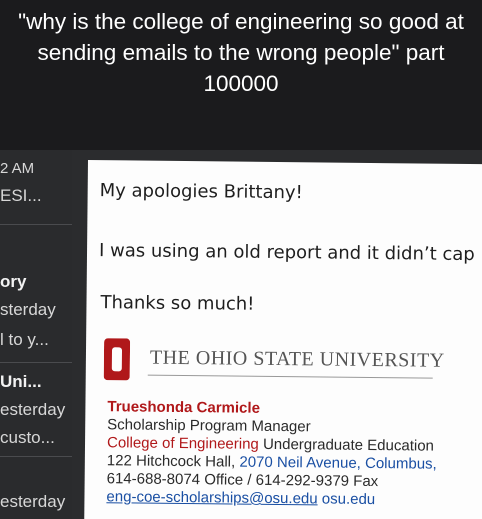  Describe the element at coordinates (297, 359) in the screenshot. I see `university-name: THE OHIO STATE UNIVERSITY` at that location.